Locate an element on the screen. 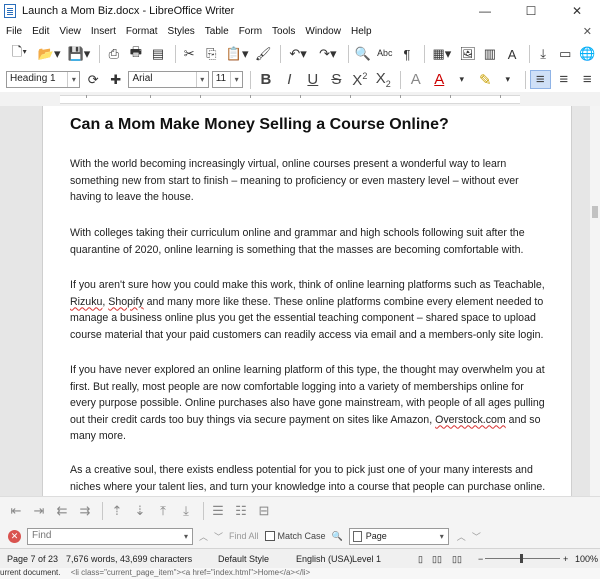  paragraph-style-select: Heading 1 ▾ is located at coordinates (43, 79).